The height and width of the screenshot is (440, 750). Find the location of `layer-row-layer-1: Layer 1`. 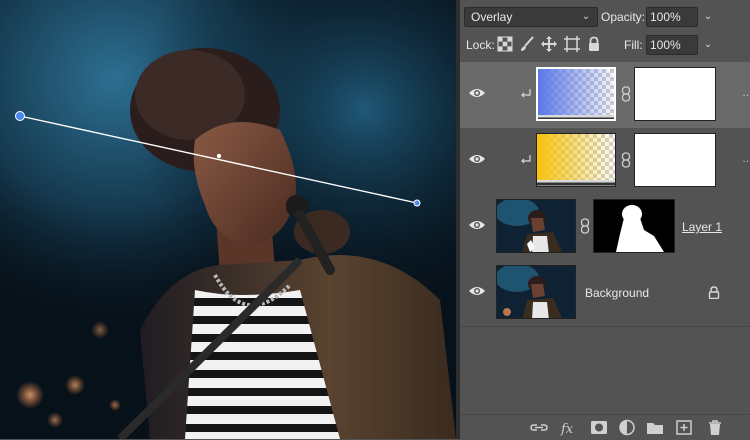

layer-row-layer-1: Layer 1 is located at coordinates (605, 227).